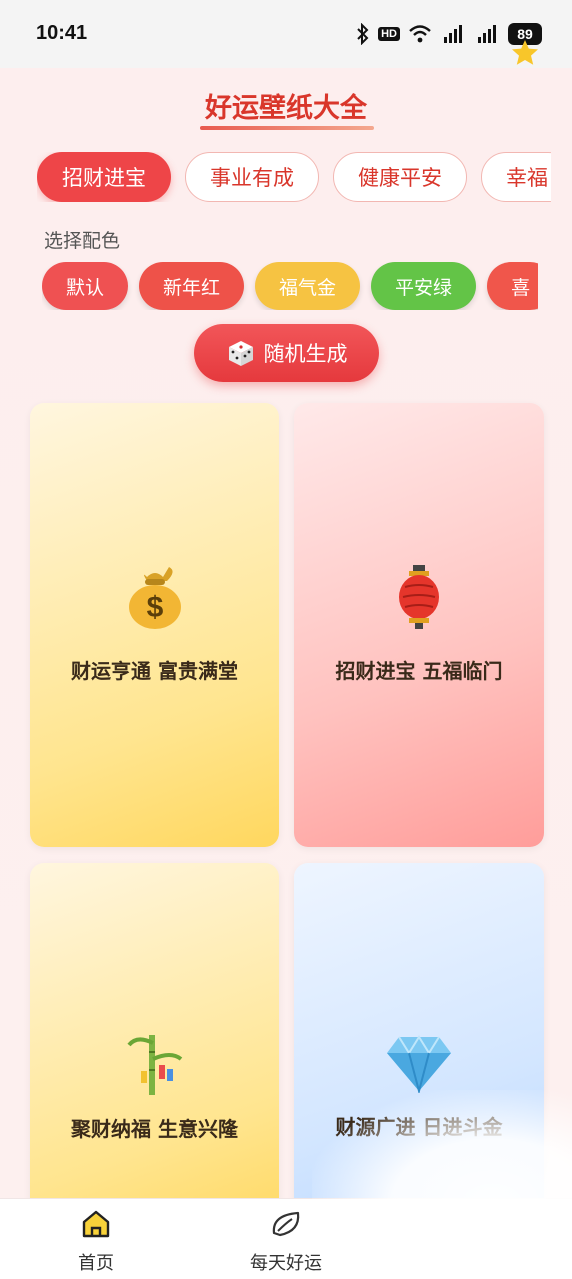  What do you see at coordinates (419, 1065) in the screenshot?
I see `gem-icon` at bounding box center [419, 1065].